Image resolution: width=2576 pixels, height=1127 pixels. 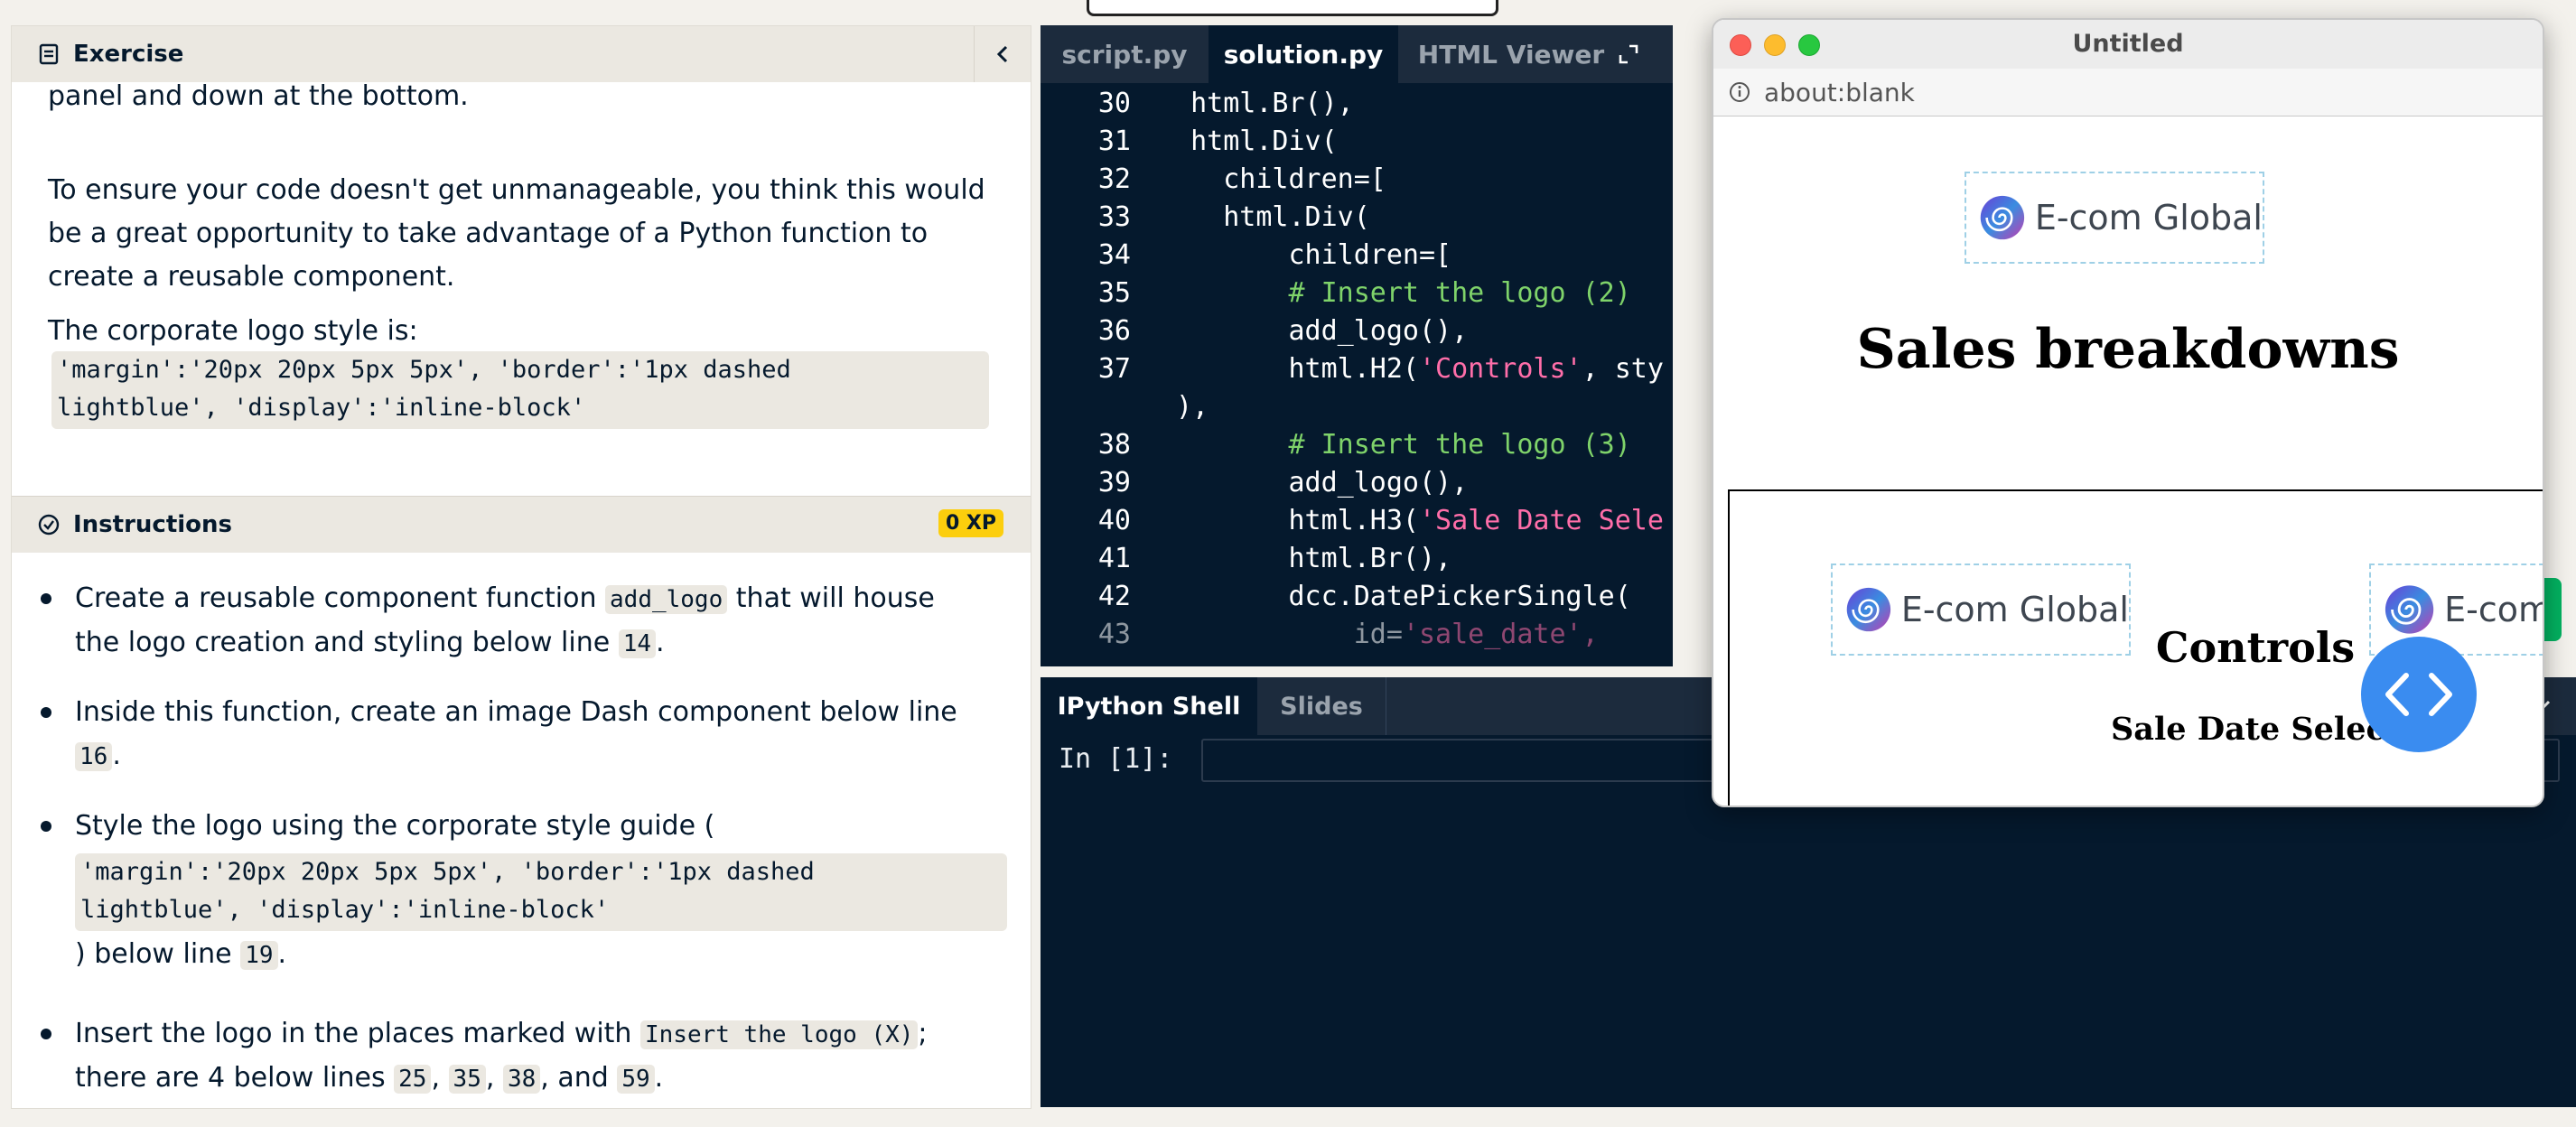 I want to click on code-comment: # Insert the logo (3), so click(x=1394, y=445).